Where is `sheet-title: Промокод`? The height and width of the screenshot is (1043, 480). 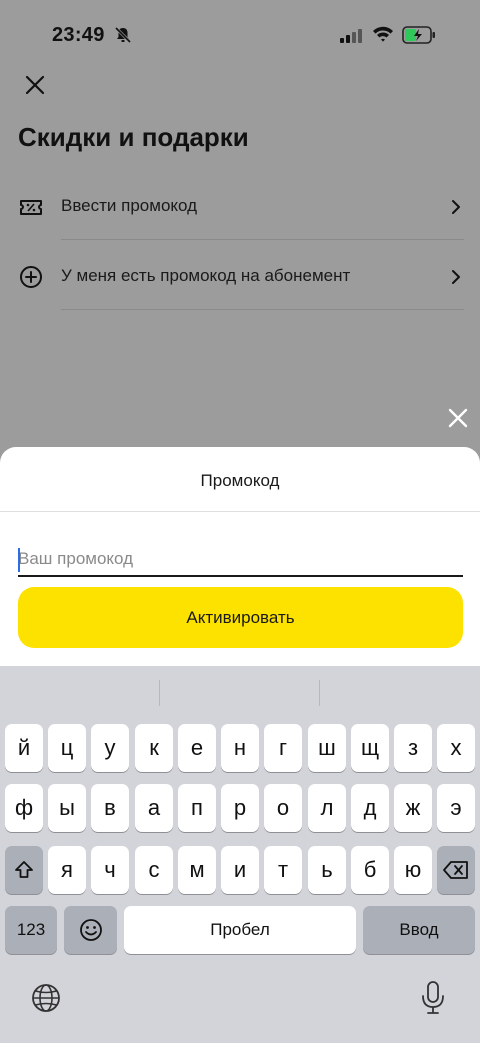 sheet-title: Промокод is located at coordinates (240, 480).